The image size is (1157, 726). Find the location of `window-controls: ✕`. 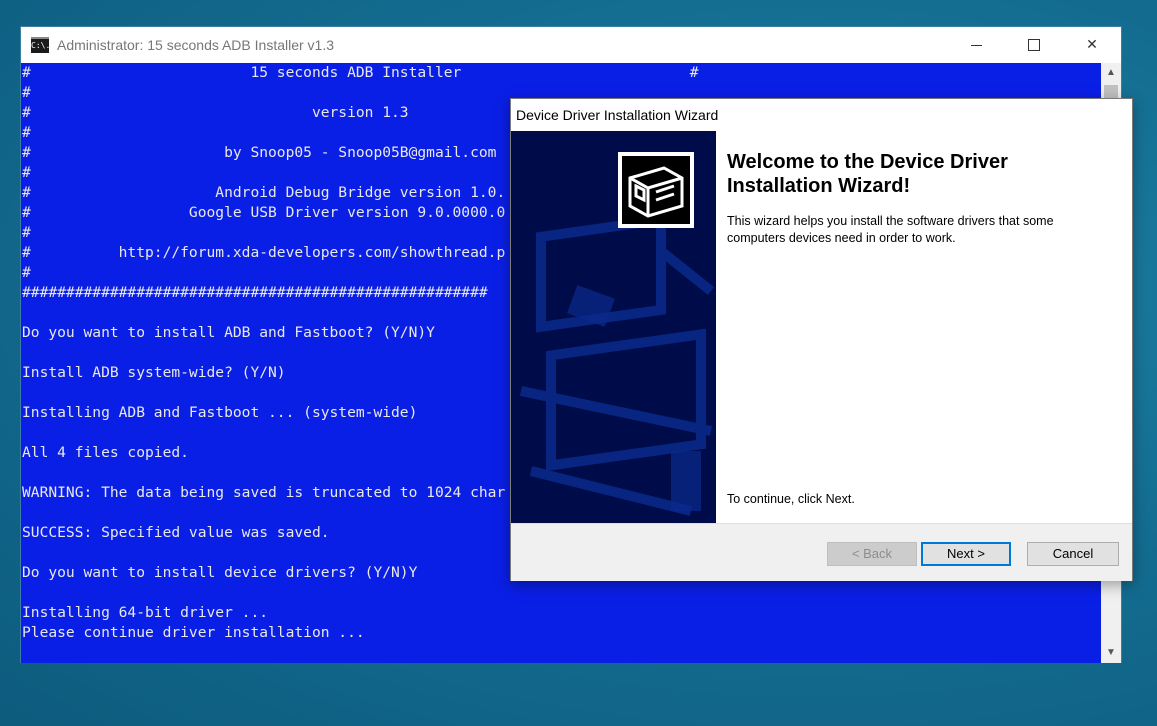

window-controls: ✕ is located at coordinates (1034, 45).